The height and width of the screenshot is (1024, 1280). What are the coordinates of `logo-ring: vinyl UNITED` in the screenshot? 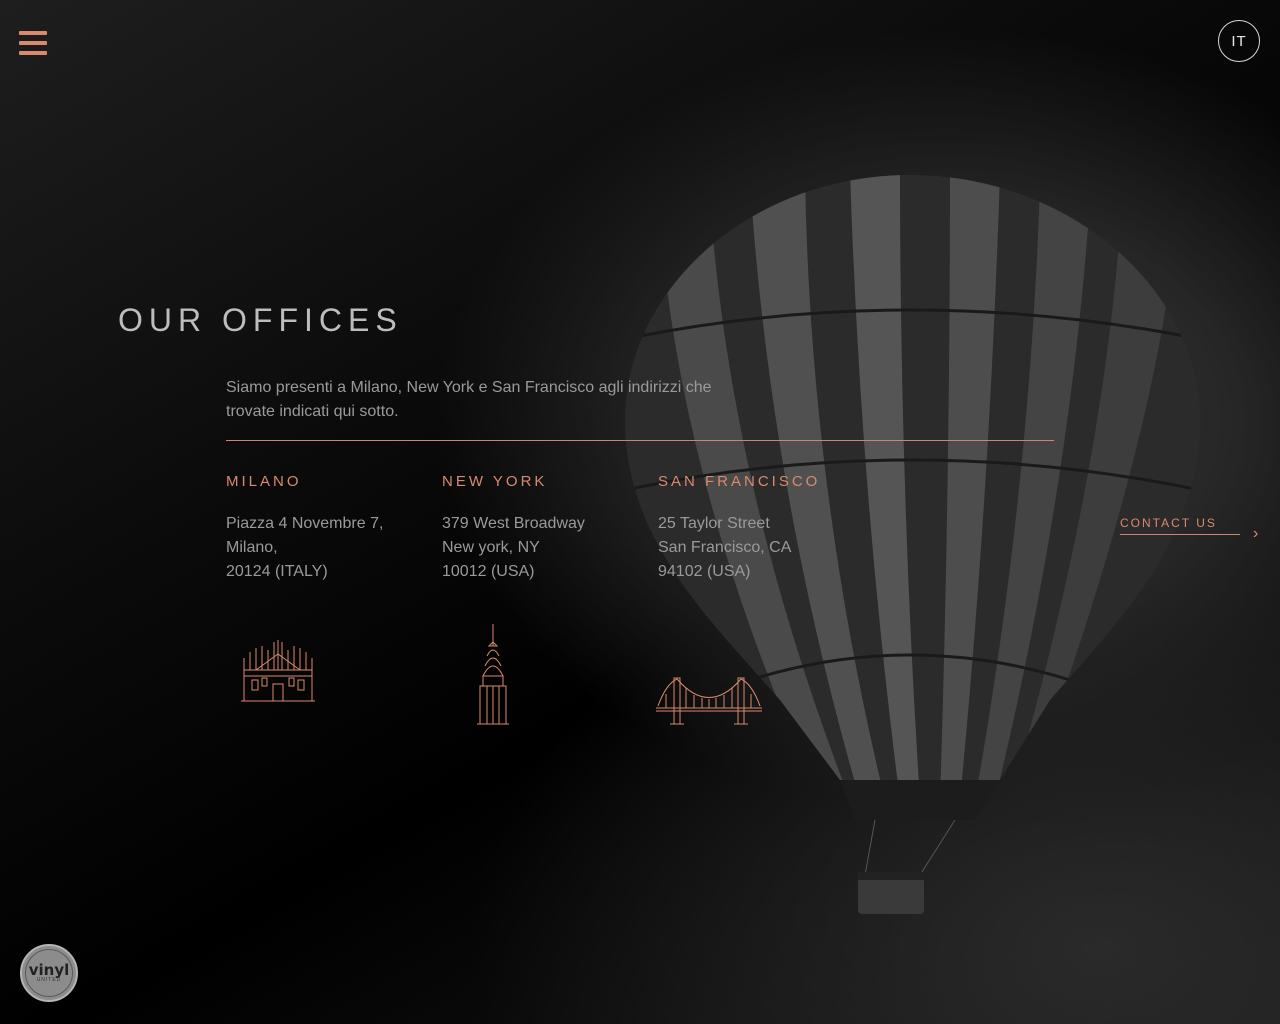 It's located at (49, 973).